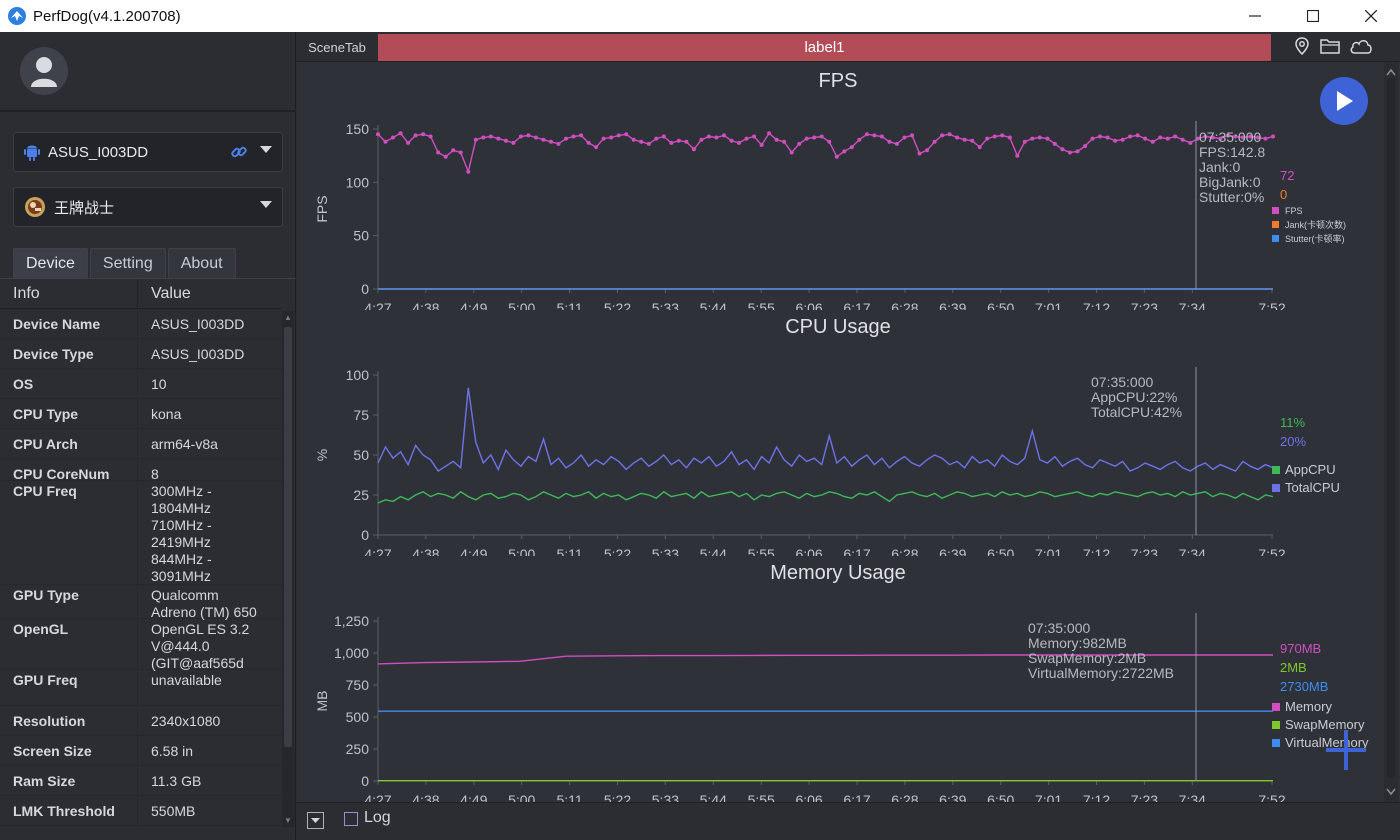 The height and width of the screenshot is (840, 1400). Describe the element at coordinates (141, 751) in the screenshot. I see `table-row: Screen Size 6.58 in` at that location.